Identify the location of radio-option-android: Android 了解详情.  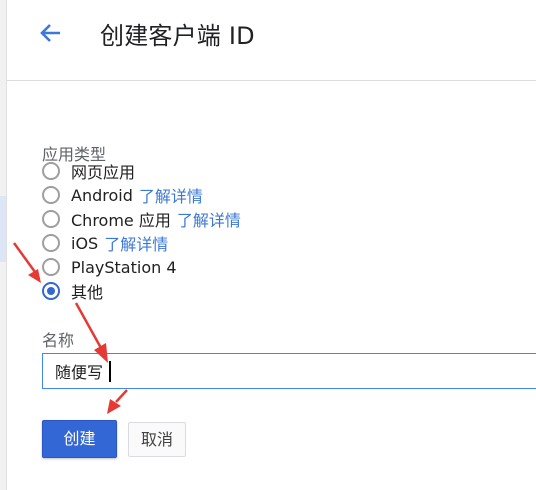
(122, 195).